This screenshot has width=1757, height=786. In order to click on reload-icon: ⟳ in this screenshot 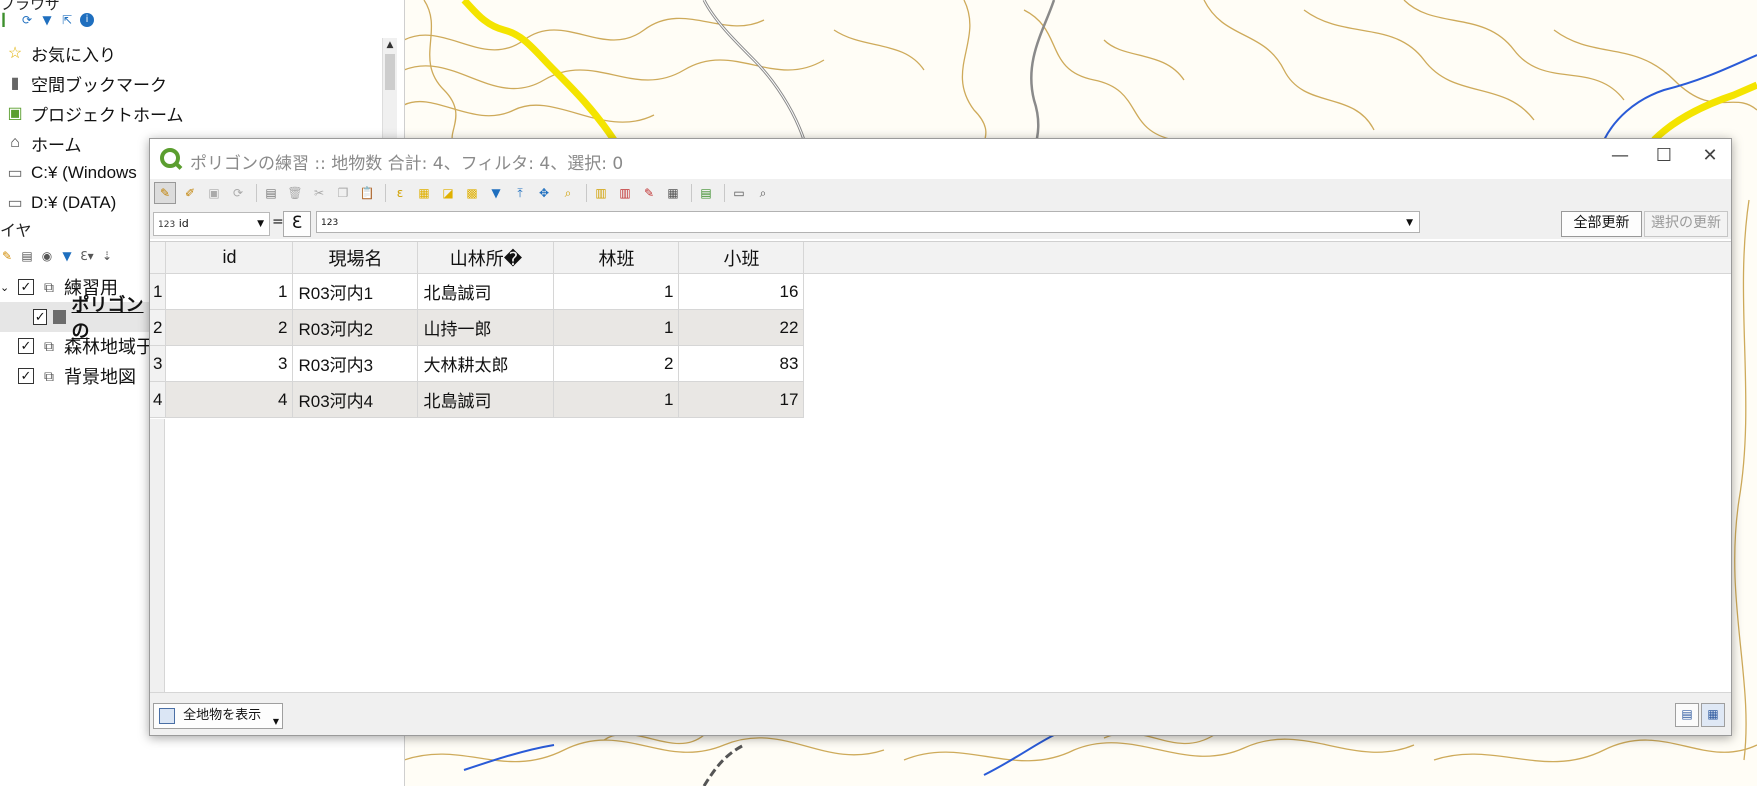, I will do `click(238, 193)`.